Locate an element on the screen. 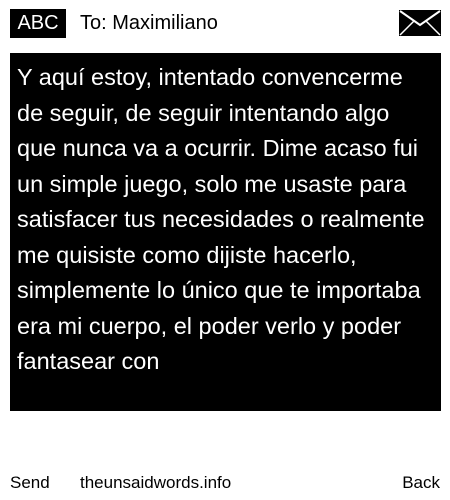  recipient-label: To: Maximiliano is located at coordinates (149, 23).